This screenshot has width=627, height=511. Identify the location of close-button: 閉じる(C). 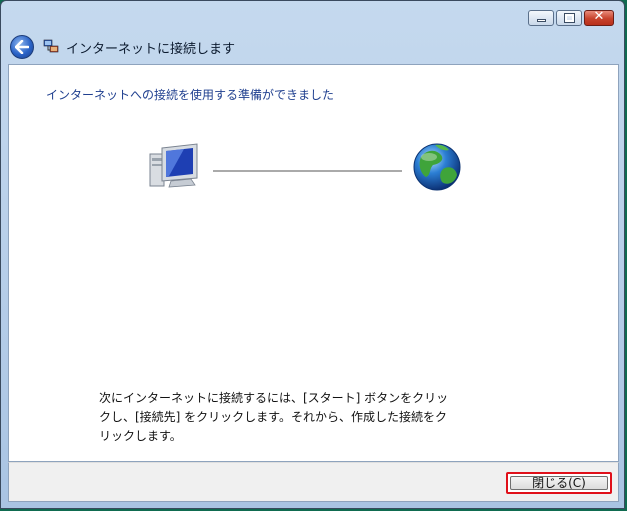
(559, 483).